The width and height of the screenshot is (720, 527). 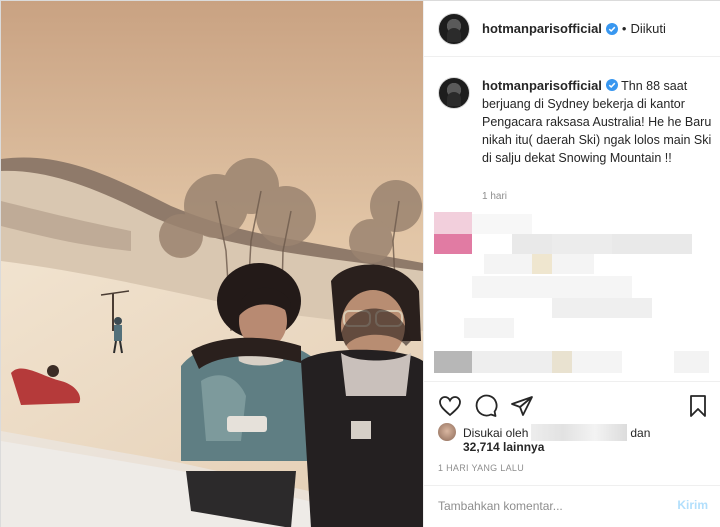 What do you see at coordinates (611, 85) in the screenshot?
I see `caption-verified-badge-icon` at bounding box center [611, 85].